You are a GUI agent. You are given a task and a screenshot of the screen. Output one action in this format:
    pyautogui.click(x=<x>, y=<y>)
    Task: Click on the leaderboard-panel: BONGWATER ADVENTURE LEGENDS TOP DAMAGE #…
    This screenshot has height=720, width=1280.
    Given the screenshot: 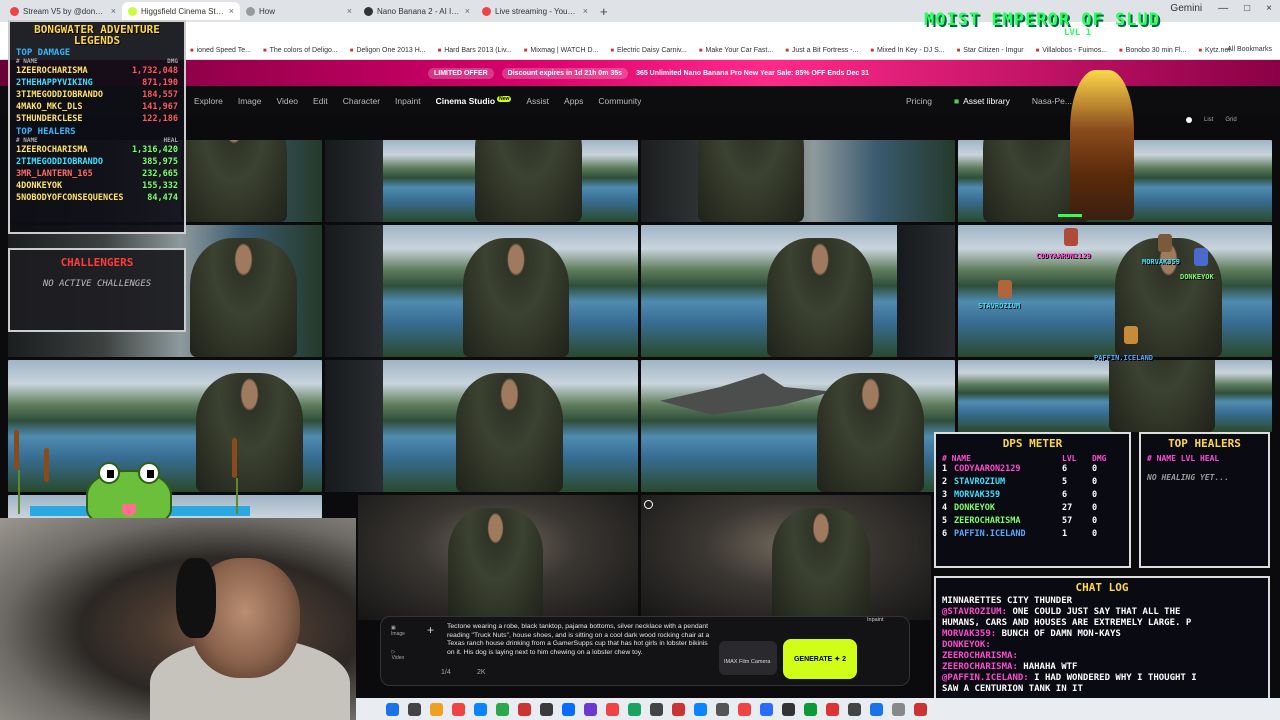 What is the action you would take?
    pyautogui.click(x=97, y=127)
    